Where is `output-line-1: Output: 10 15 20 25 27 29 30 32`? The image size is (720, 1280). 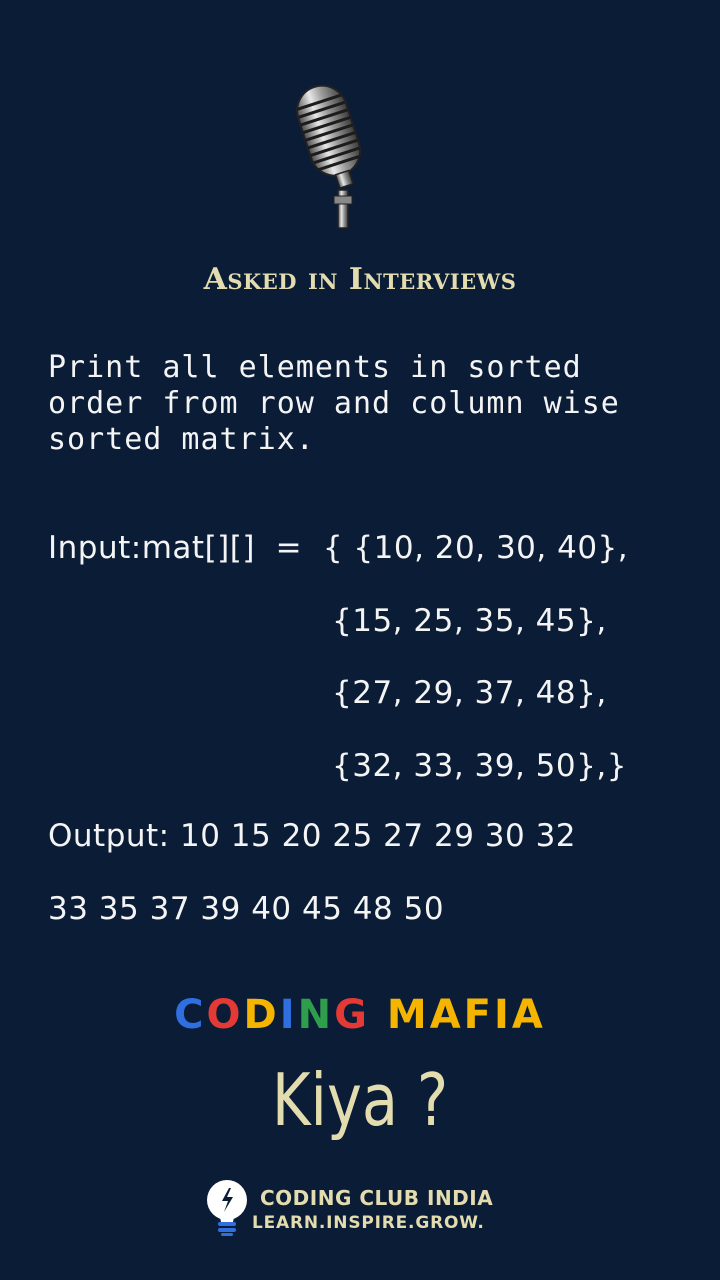
output-line-1: Output: 10 15 20 25 27 29 30 32 is located at coordinates (312, 836).